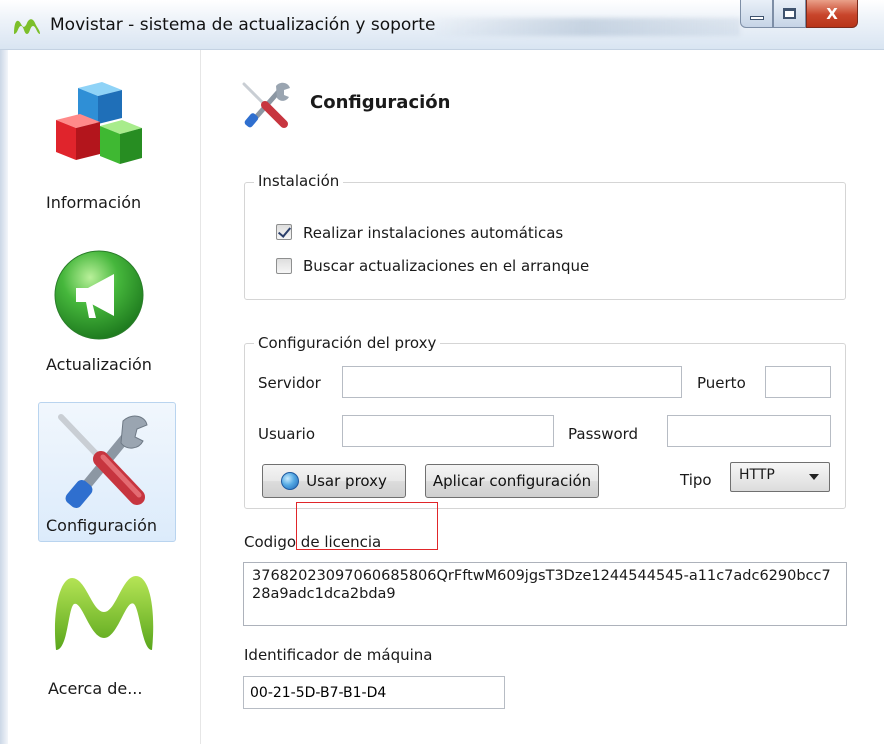  I want to click on maximize-button, so click(789, 14).